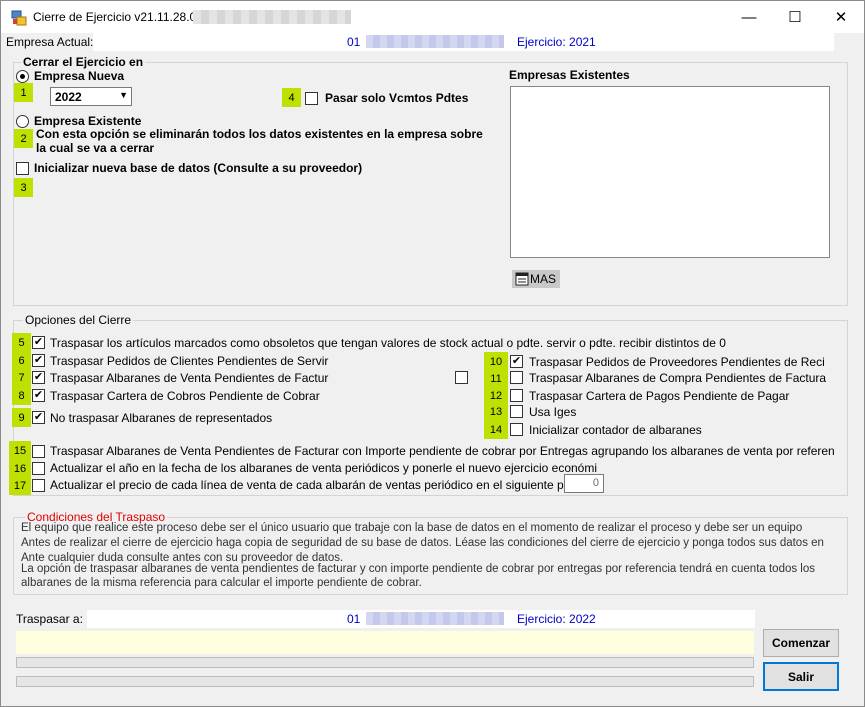 The height and width of the screenshot is (707, 865). What do you see at coordinates (516, 429) in the screenshot?
I see `opcion-14-checkbox` at bounding box center [516, 429].